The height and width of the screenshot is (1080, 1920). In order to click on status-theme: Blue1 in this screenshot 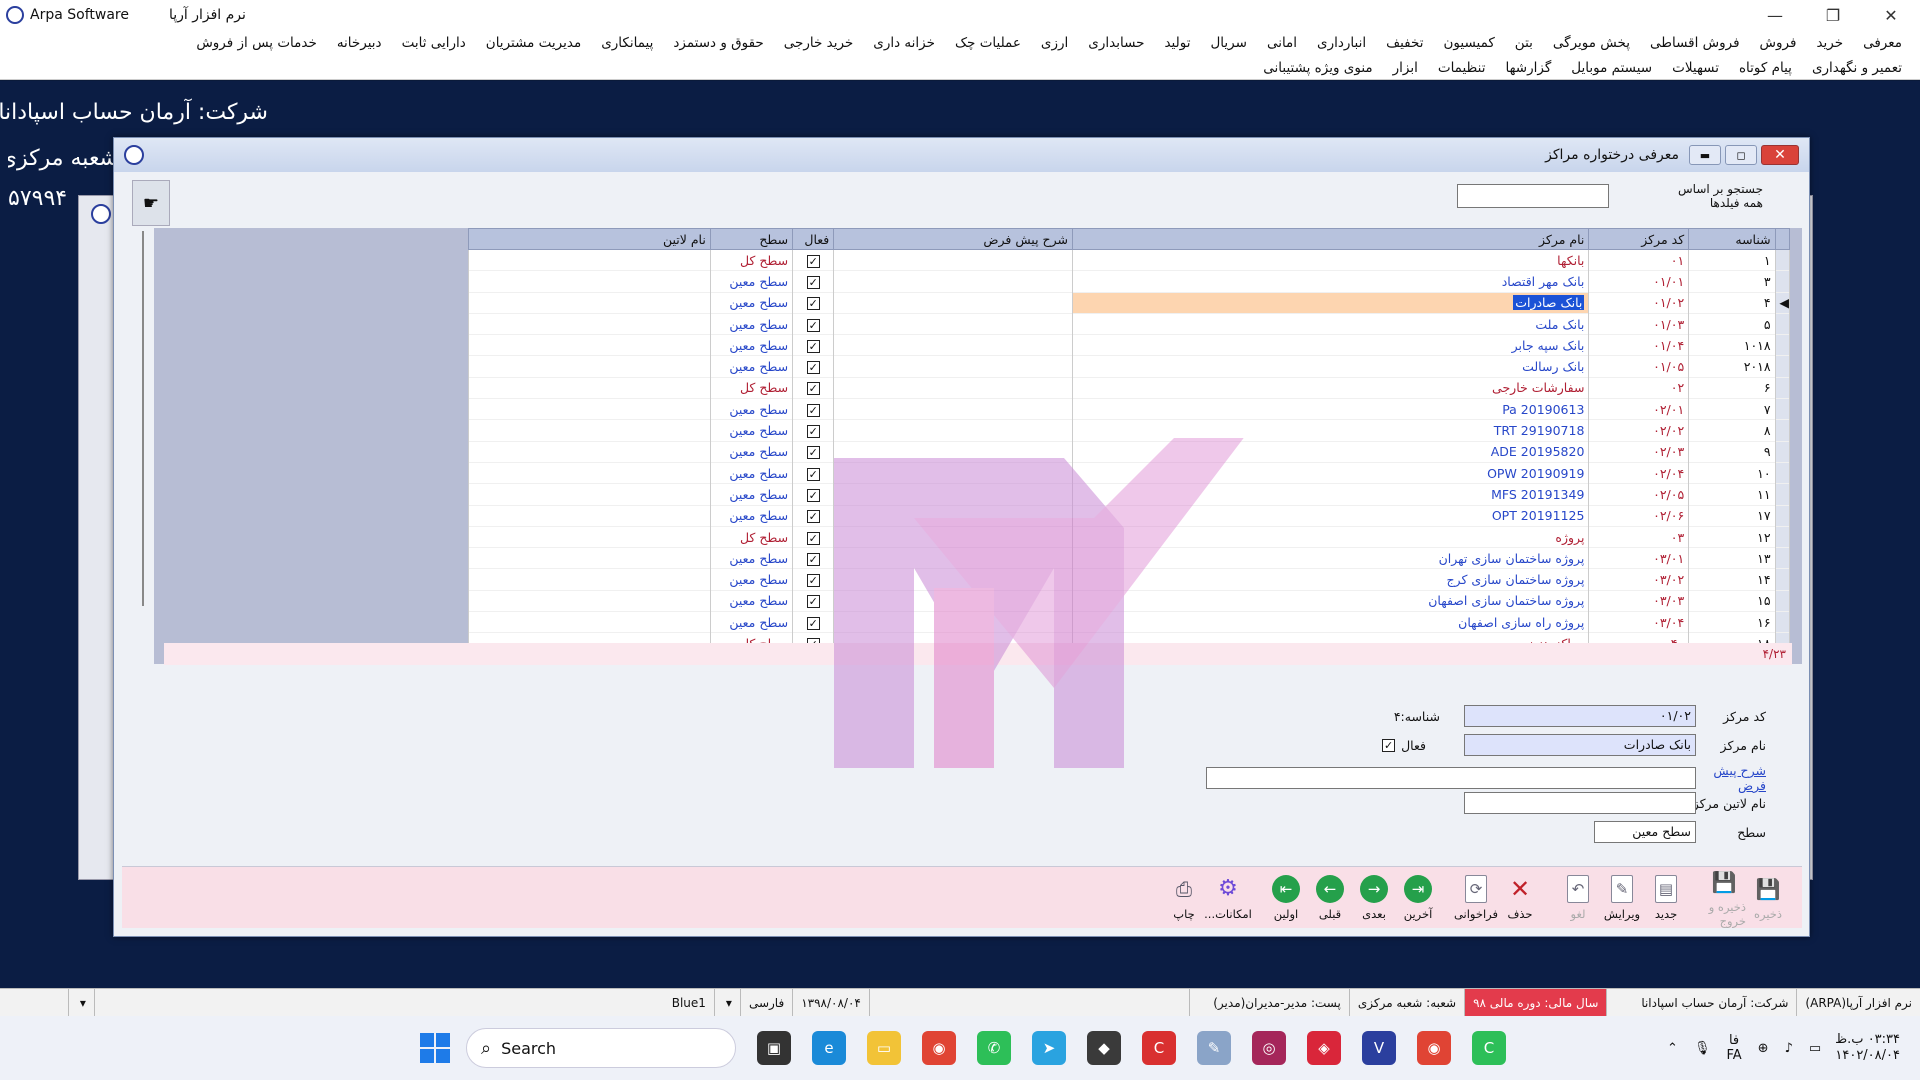, I will do `click(403, 1002)`.